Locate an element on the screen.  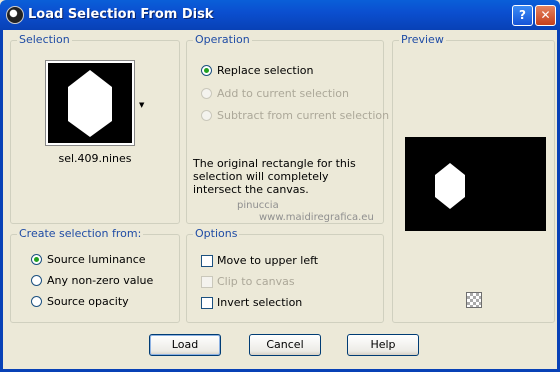
help-button: Help is located at coordinates (383, 345).